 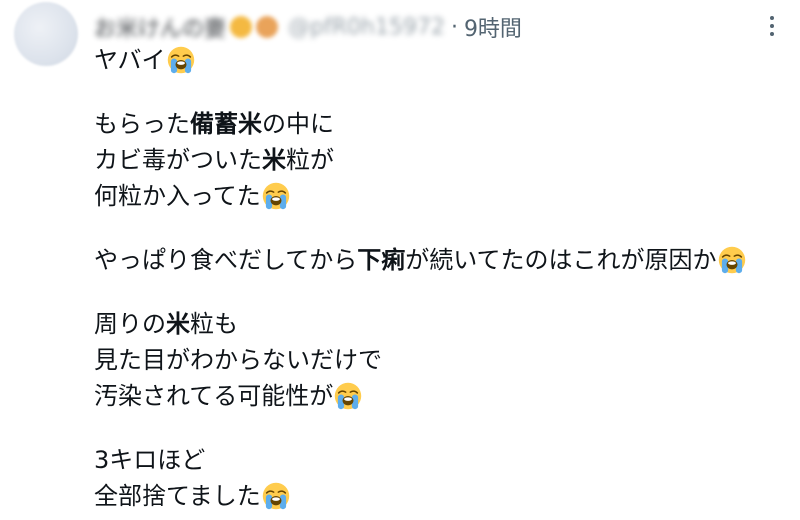 I want to click on highlight-text: 備蓄米, so click(x=226, y=124).